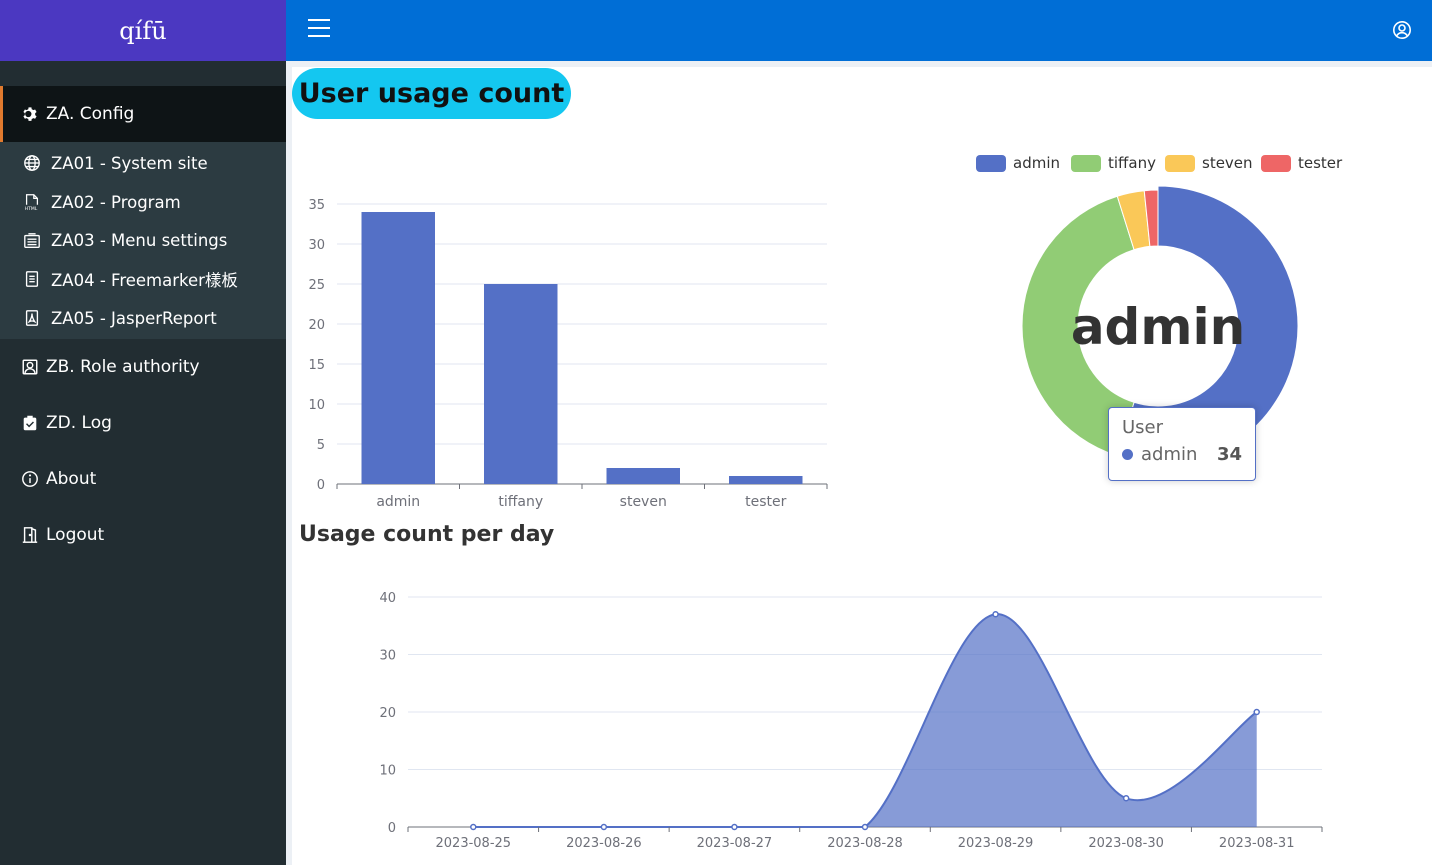 This screenshot has width=1432, height=865. What do you see at coordinates (1036, 163) in the screenshot?
I see `legend-item: admin` at bounding box center [1036, 163].